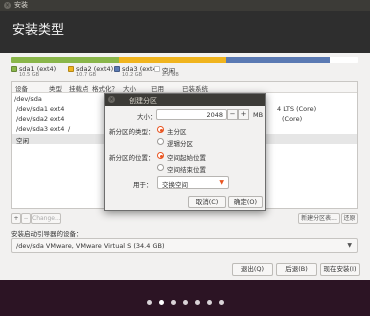  I want to click on back-button: 后退(B), so click(296, 269).